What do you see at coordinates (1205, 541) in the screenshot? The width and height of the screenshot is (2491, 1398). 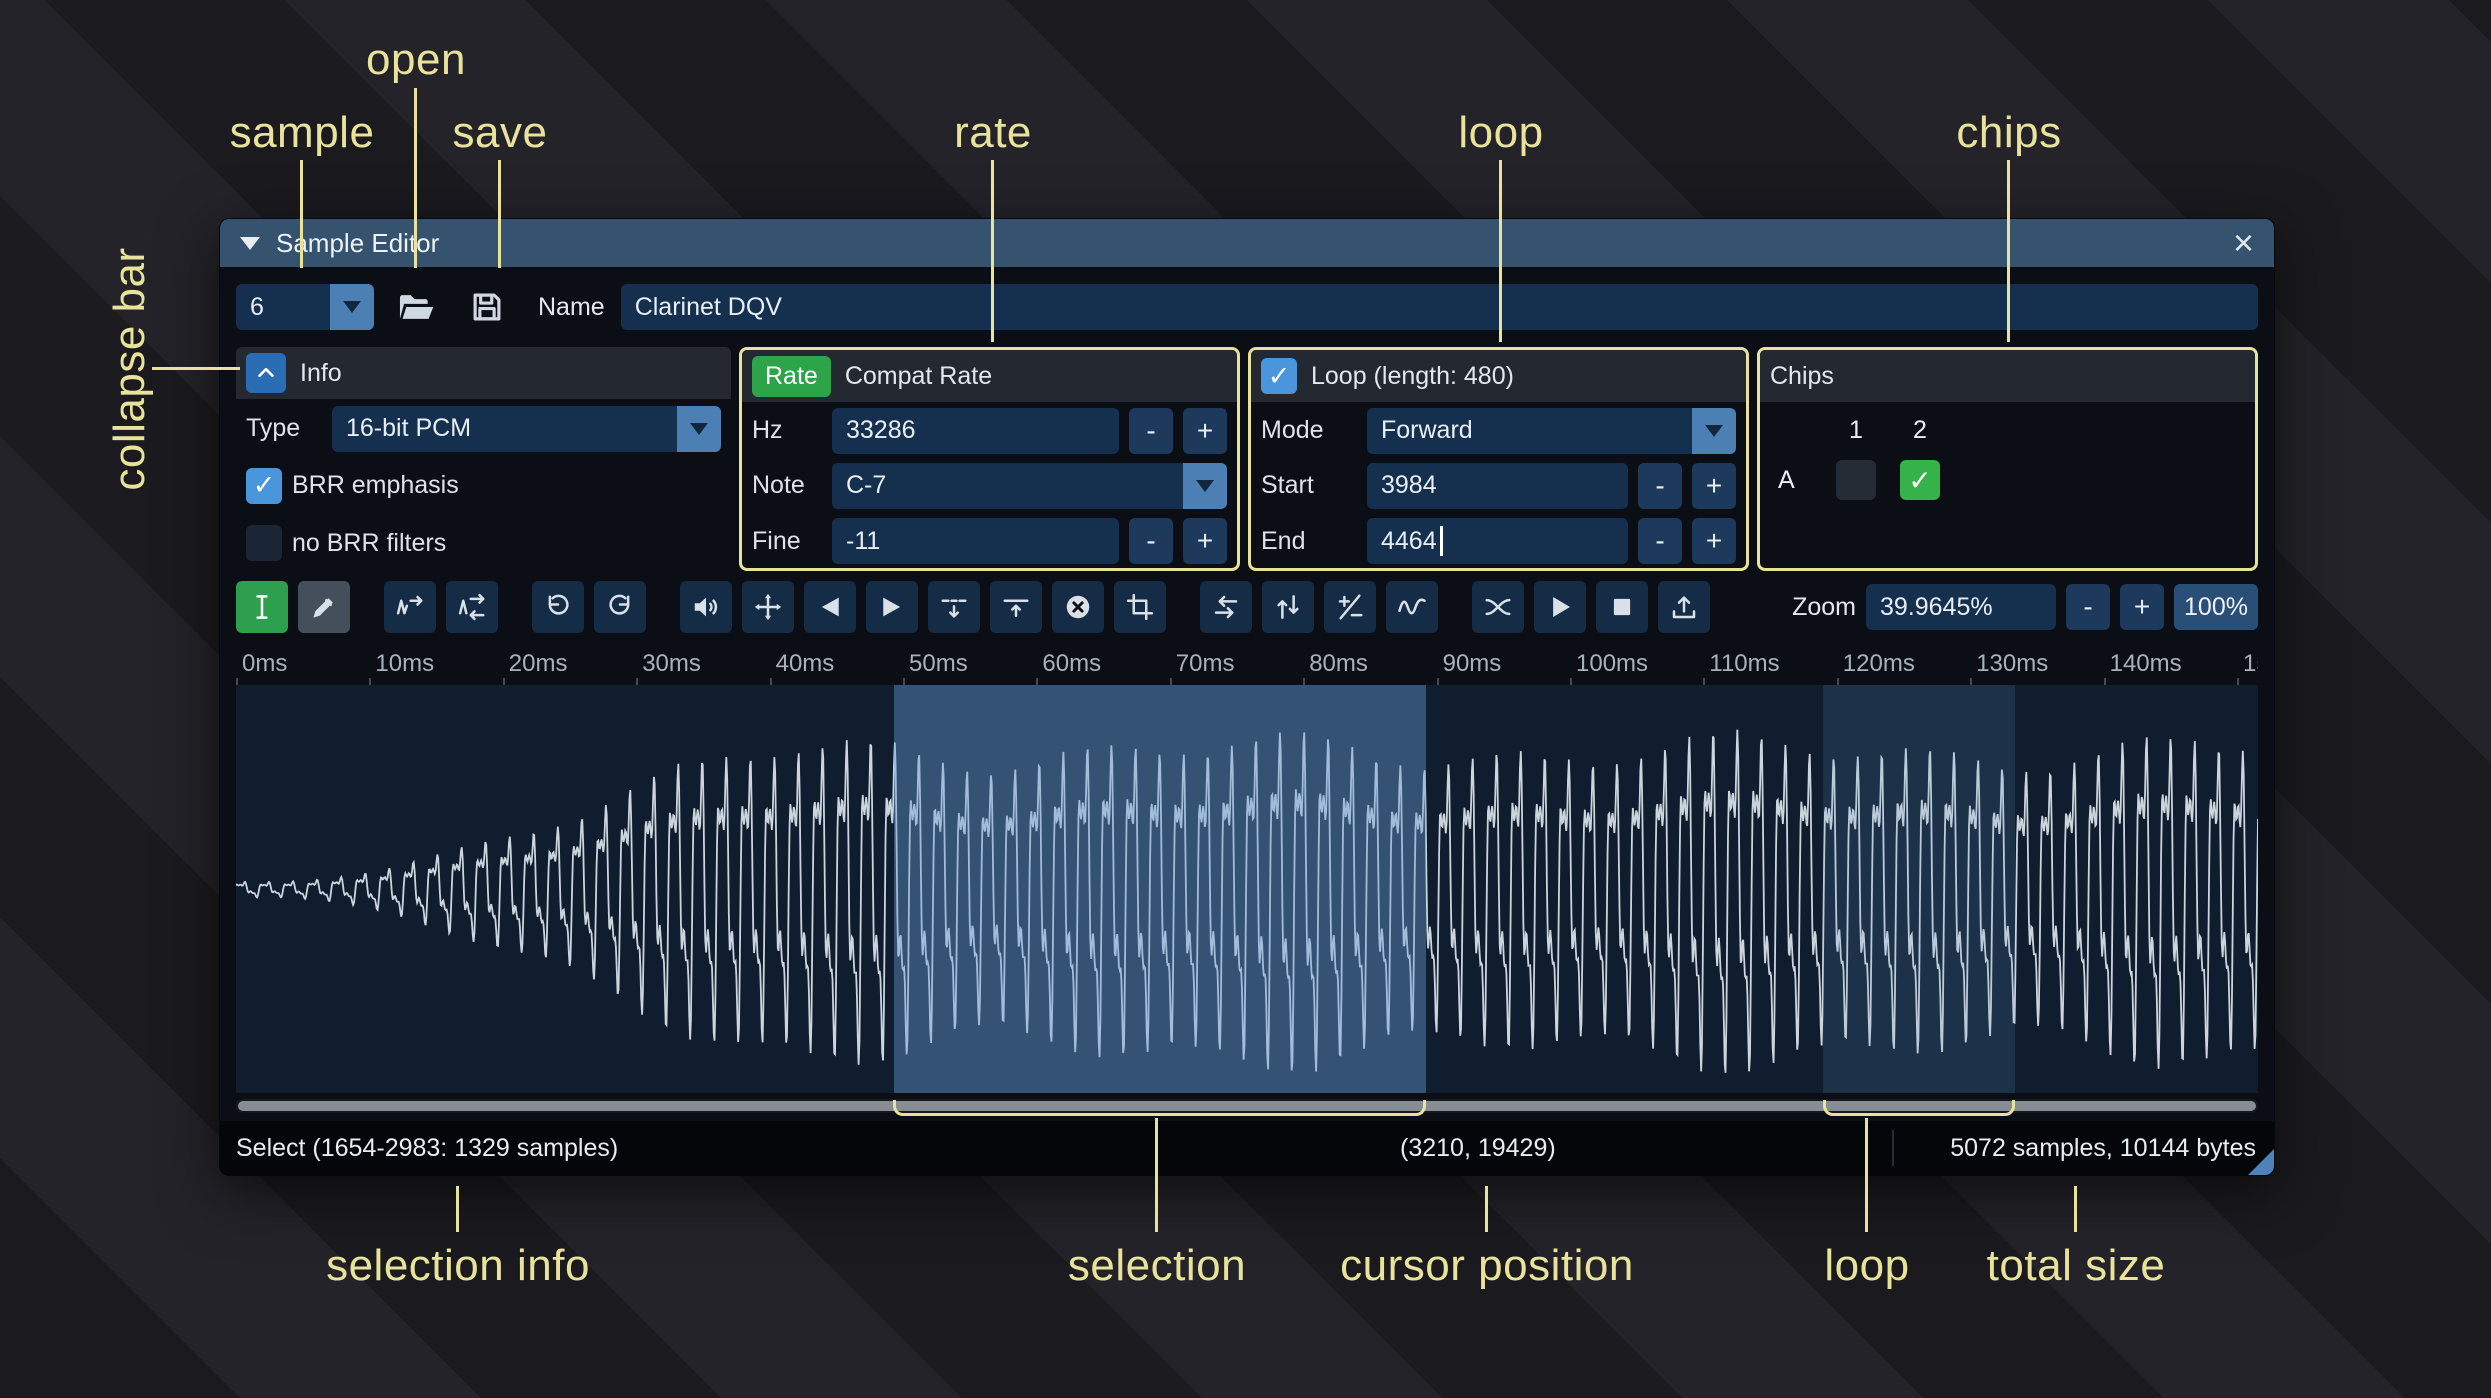 I see `fine-increase-button: +` at bounding box center [1205, 541].